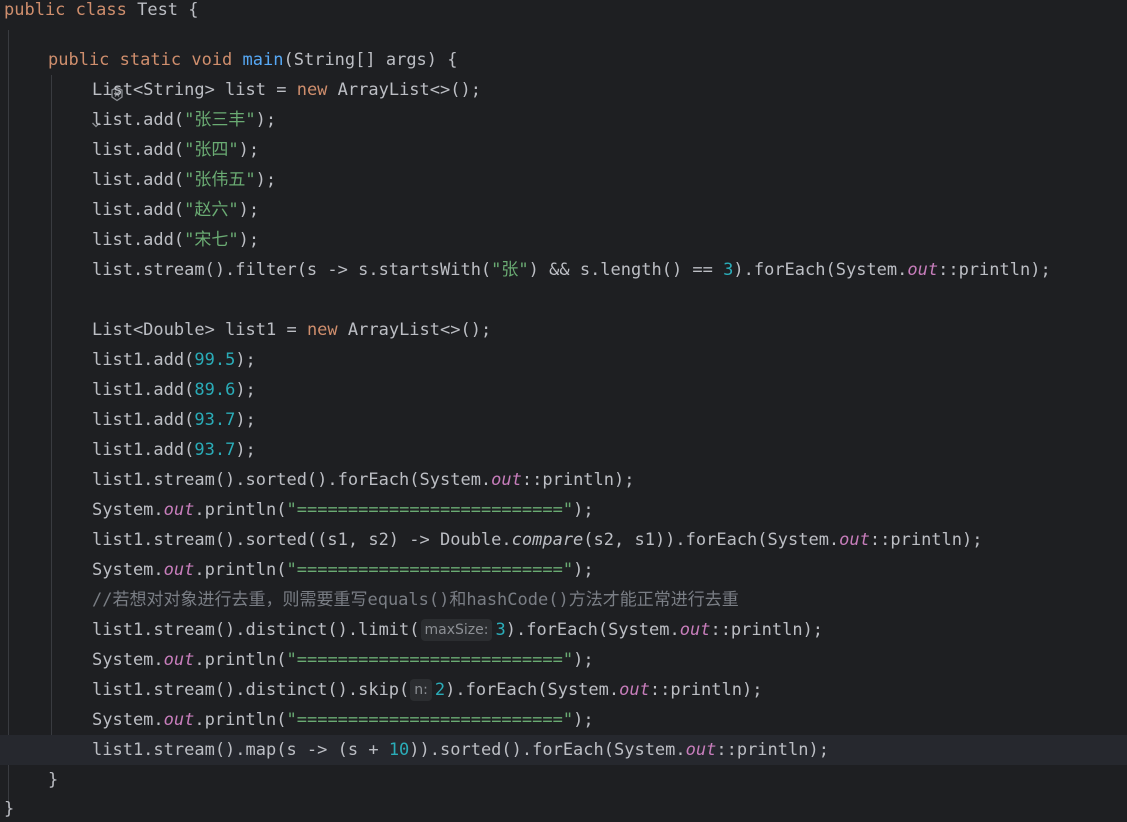 The width and height of the screenshot is (1127, 822). I want to click on keyword-token: new, so click(312, 90).